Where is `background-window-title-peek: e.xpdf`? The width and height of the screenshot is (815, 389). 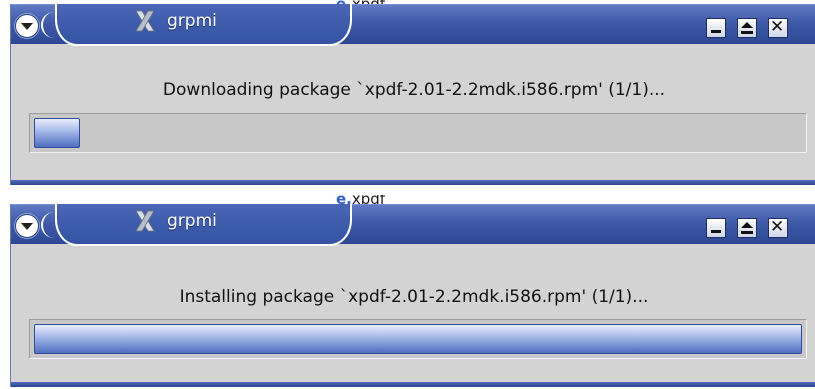 background-window-title-peek: e.xpdf is located at coordinates (361, 199).